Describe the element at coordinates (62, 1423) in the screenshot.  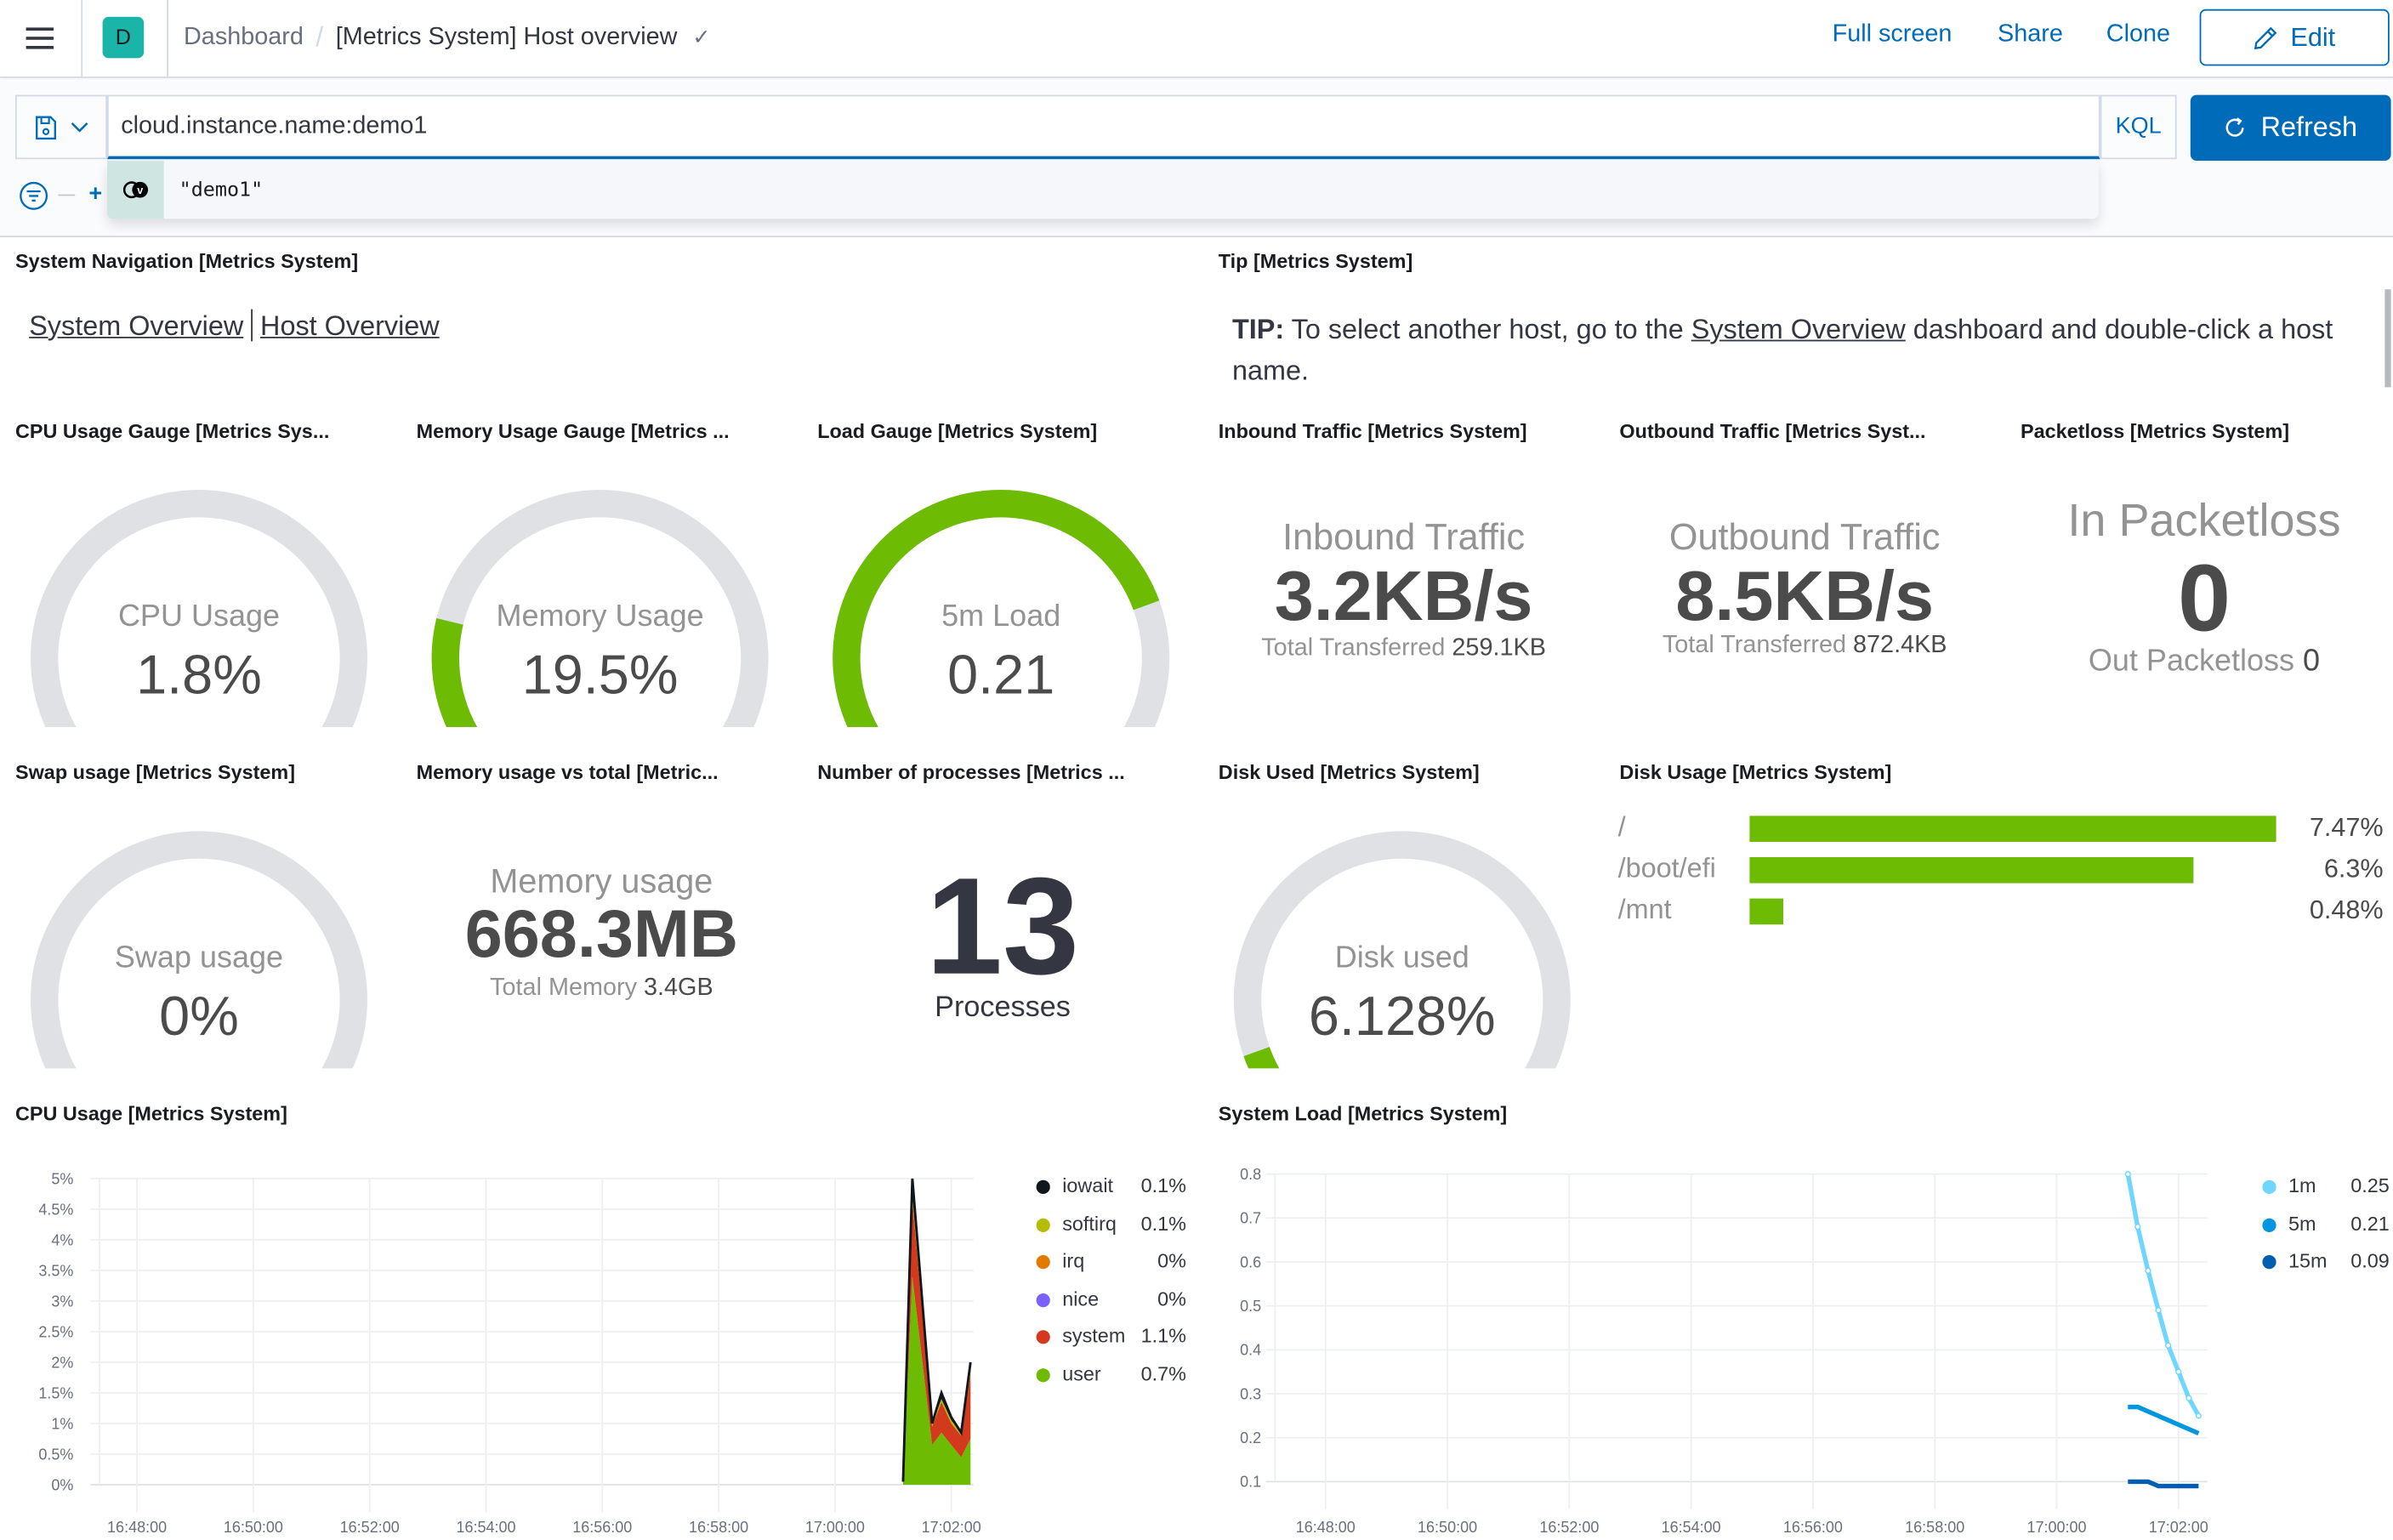
I see `y-tick-label: 1%` at that location.